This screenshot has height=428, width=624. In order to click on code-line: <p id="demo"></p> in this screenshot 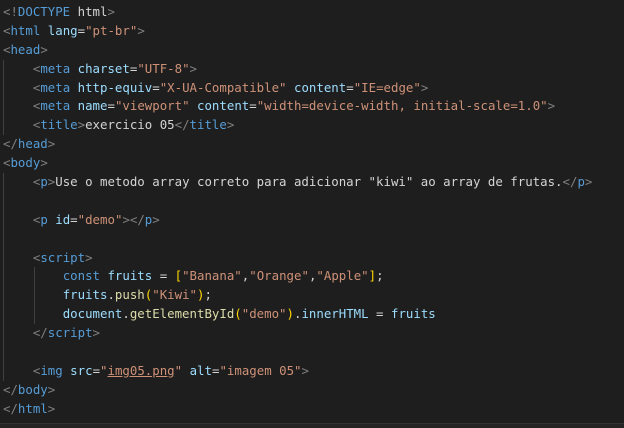, I will do `click(313, 220)`.